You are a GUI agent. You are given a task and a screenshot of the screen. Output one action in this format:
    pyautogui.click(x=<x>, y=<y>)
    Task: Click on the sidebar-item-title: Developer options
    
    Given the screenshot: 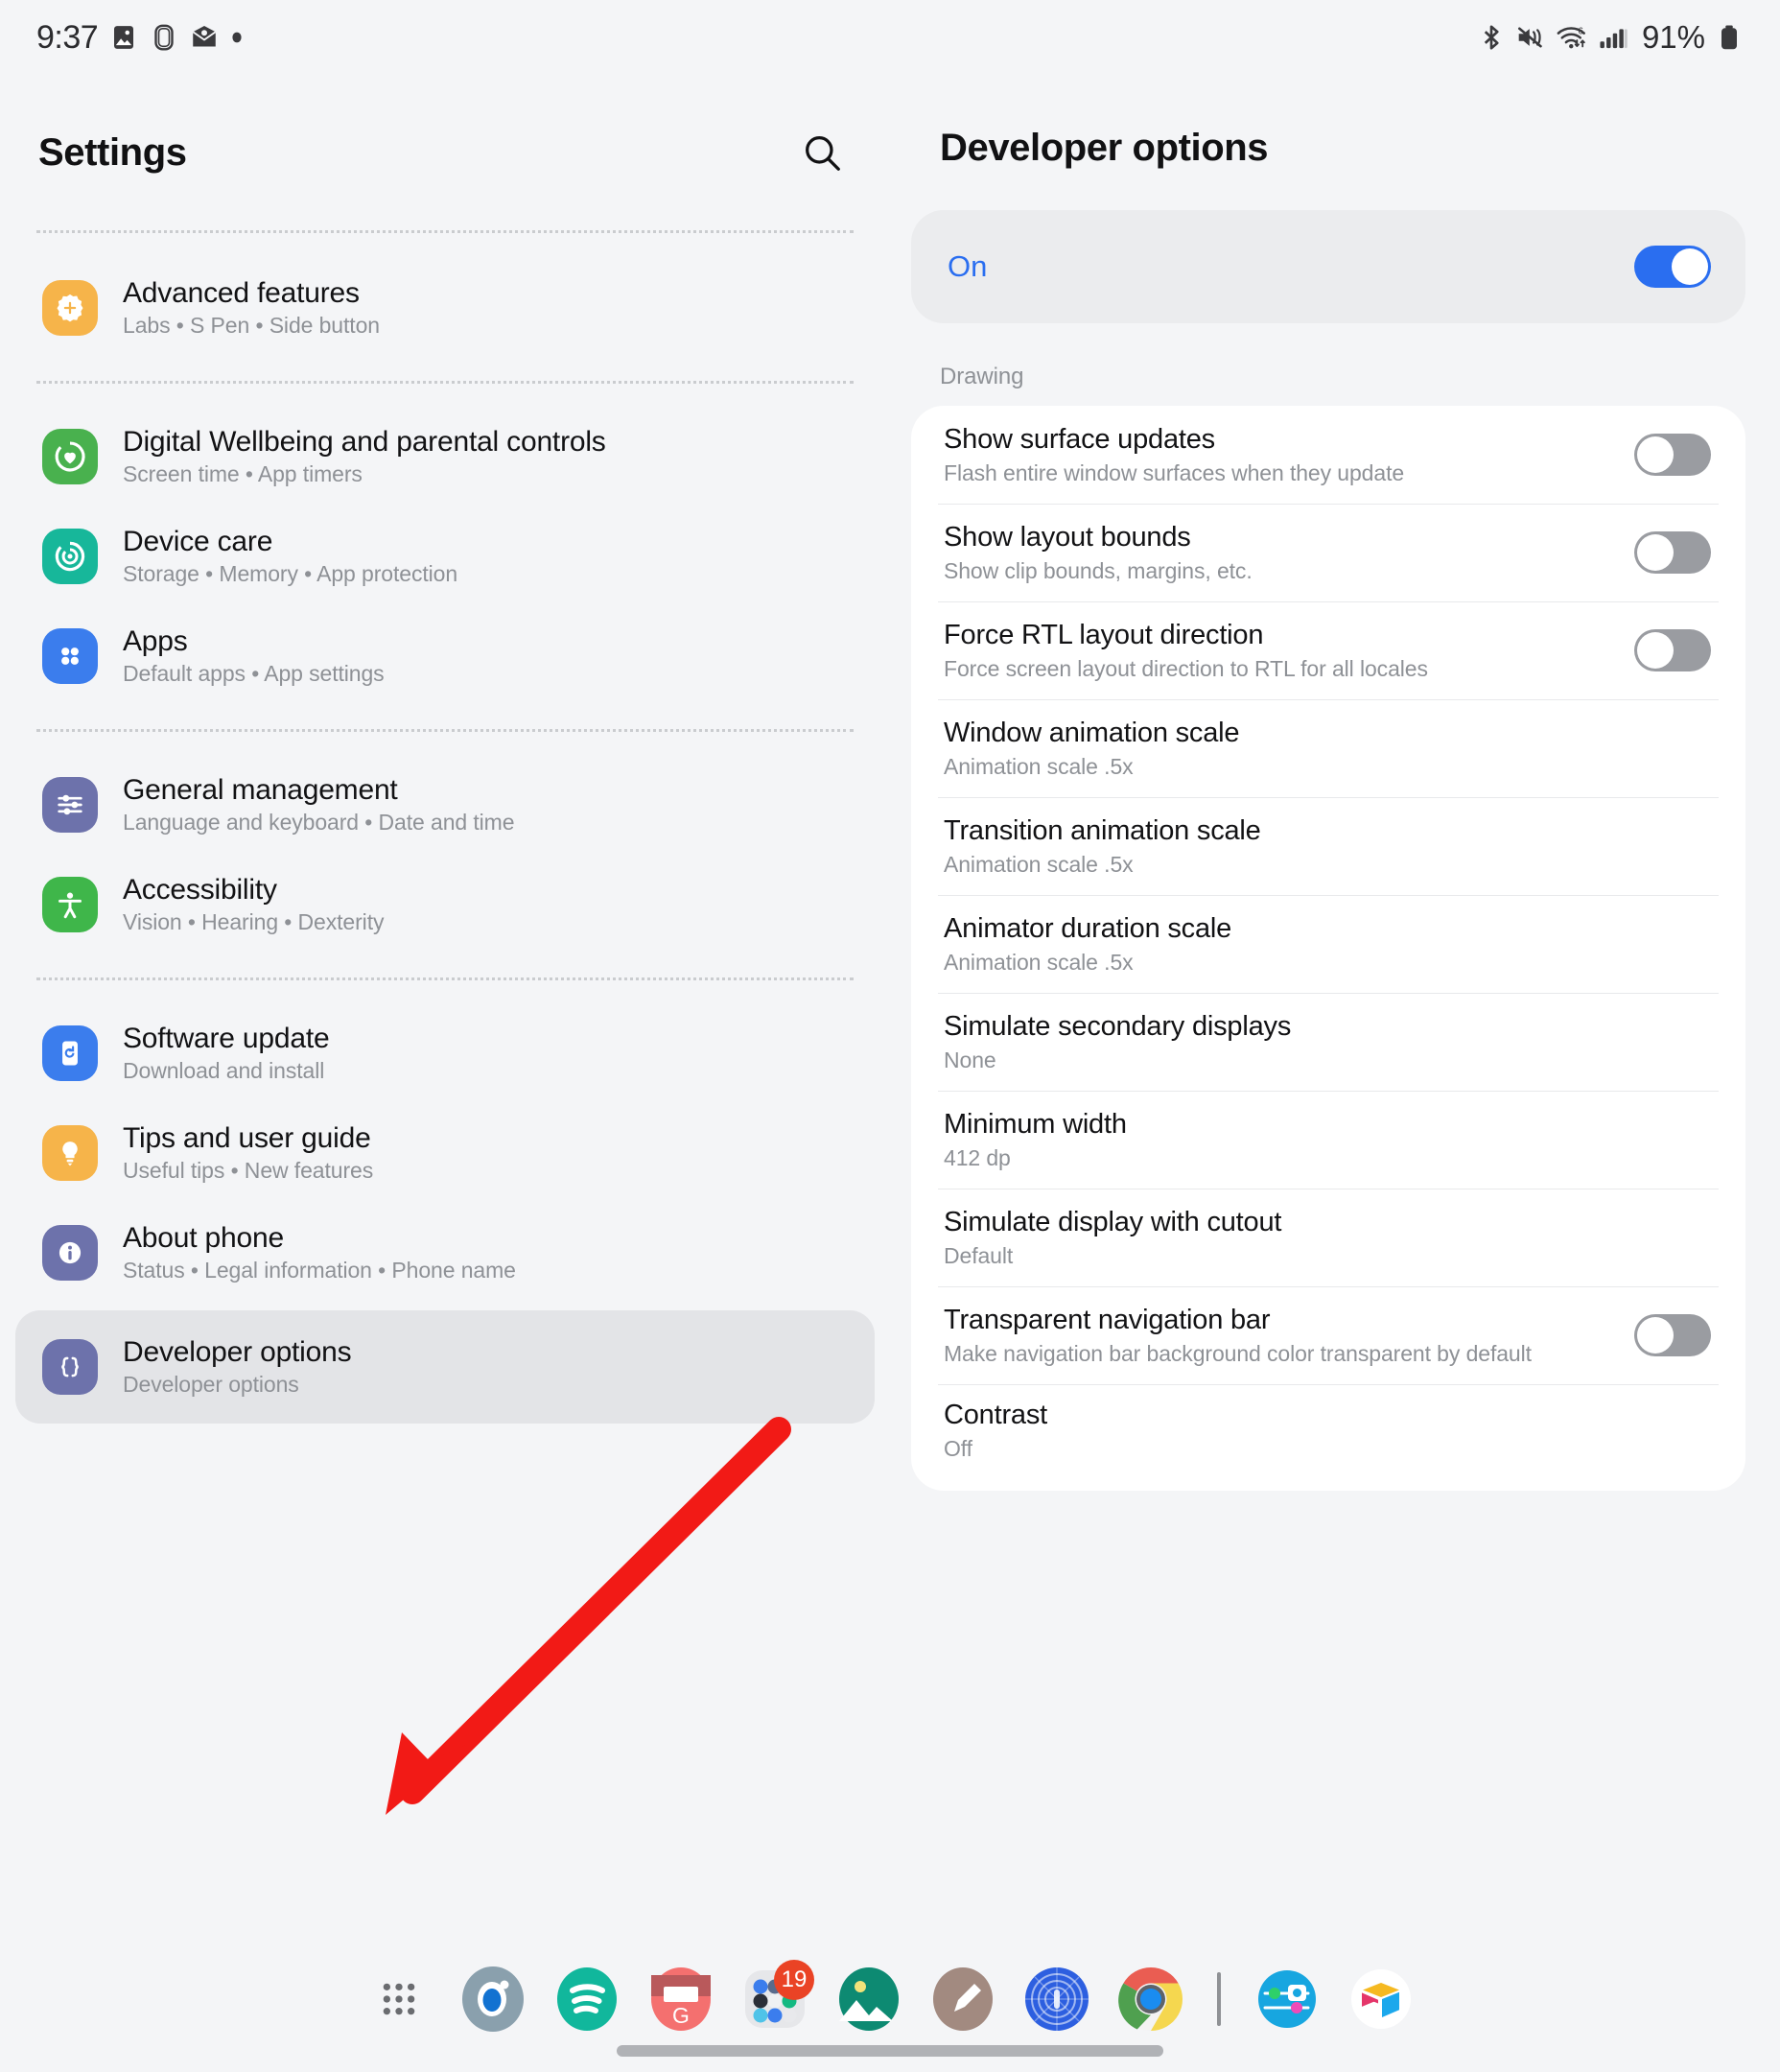 What is the action you would take?
    pyautogui.click(x=237, y=1352)
    